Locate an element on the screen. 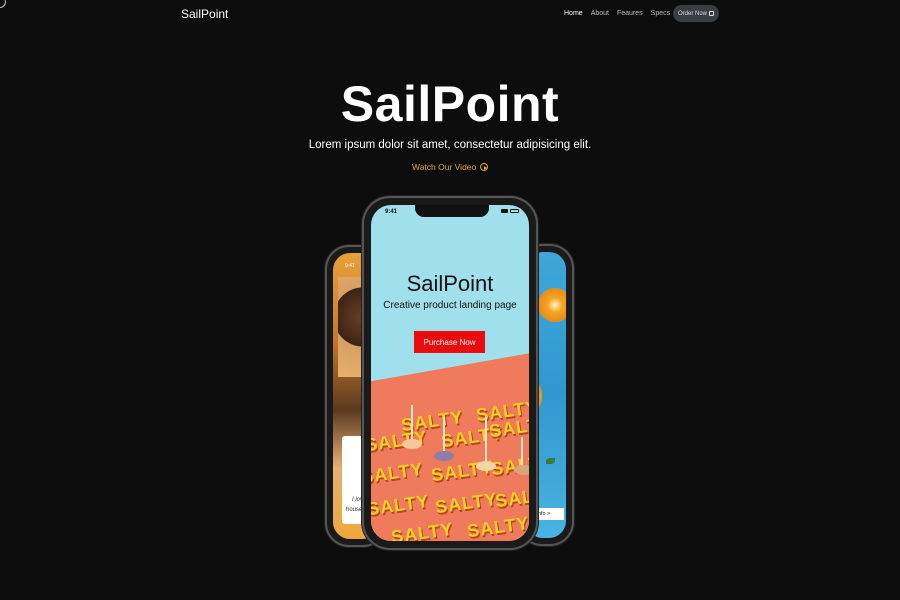  nav-link-about: About is located at coordinates (600, 13).